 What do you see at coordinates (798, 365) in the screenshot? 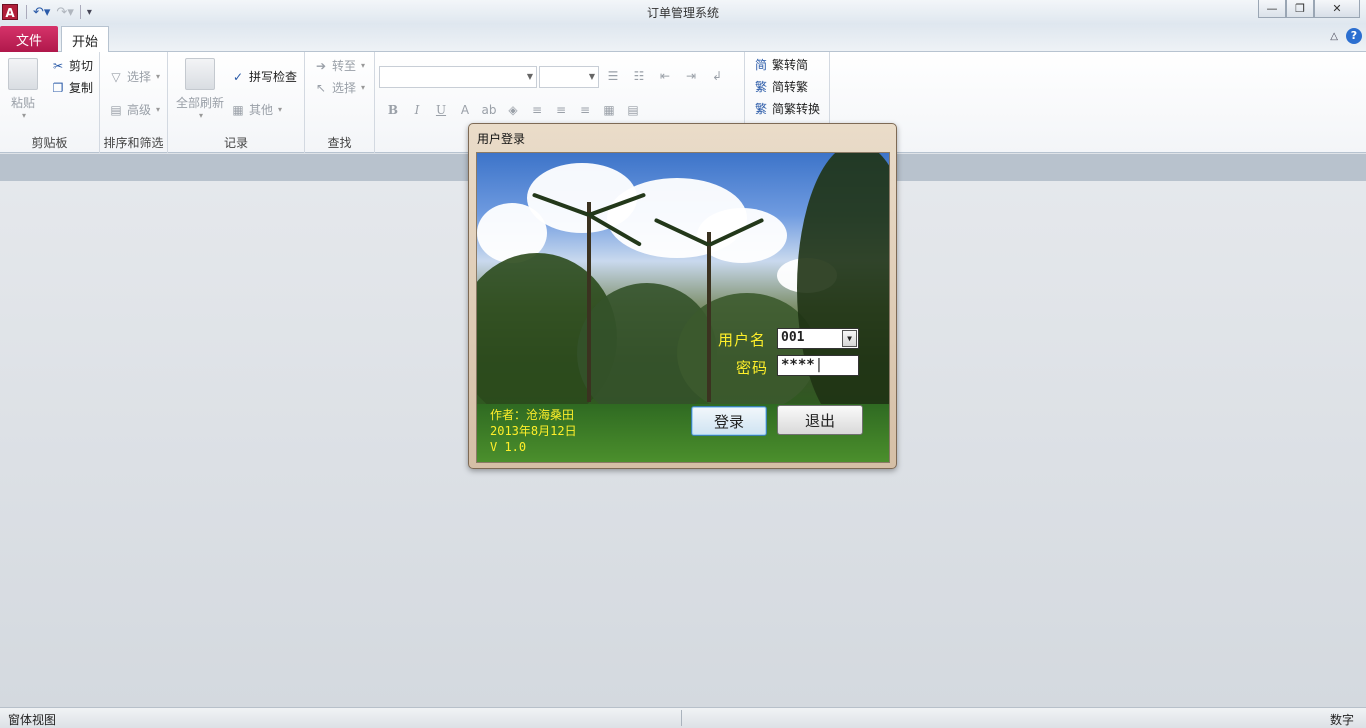
I see `password-value: ****` at bounding box center [798, 365].